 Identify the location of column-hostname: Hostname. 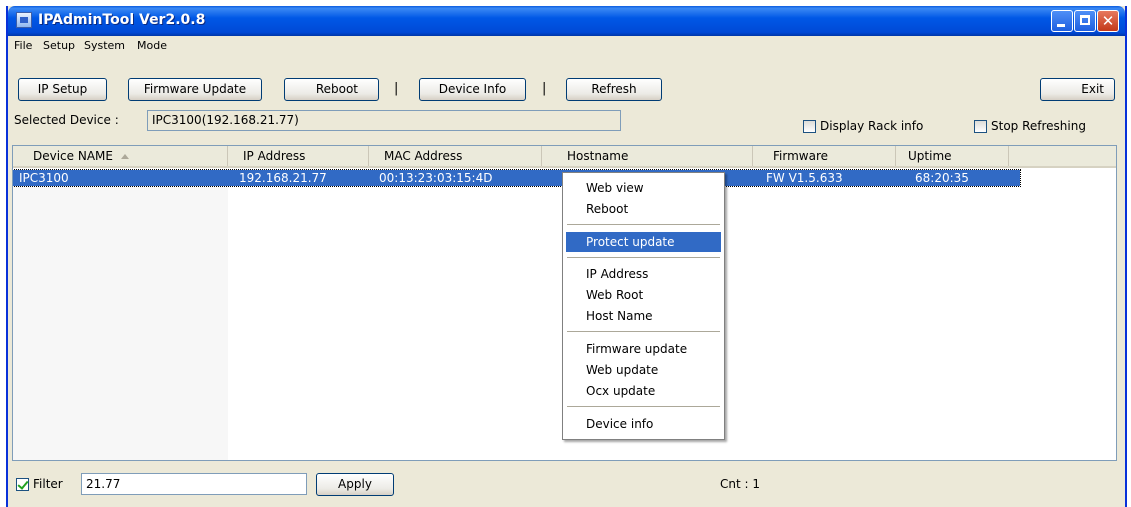
(647, 156).